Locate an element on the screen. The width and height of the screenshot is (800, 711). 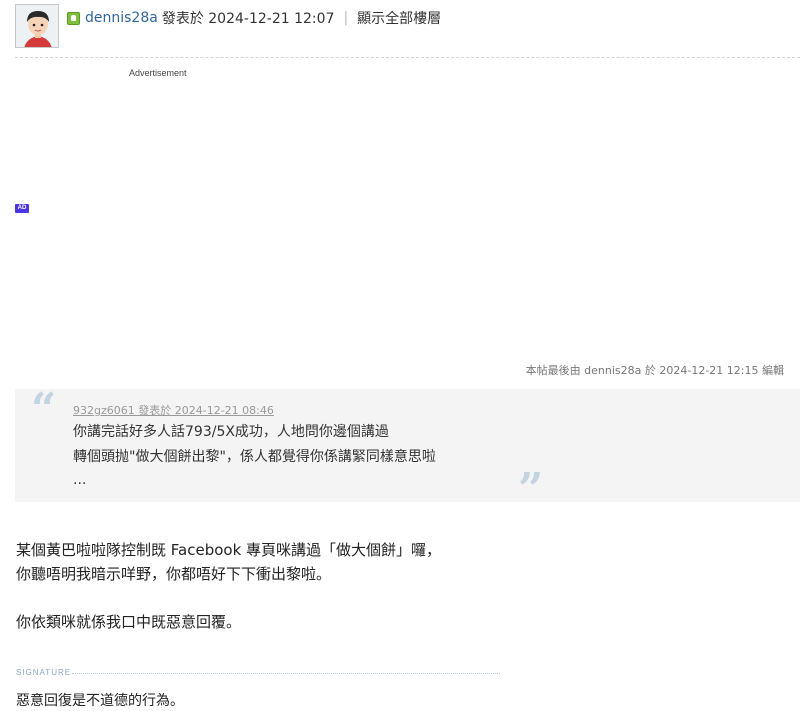
edit-note: 本帖最後由 dennis28a 於 2024-12-21 12:15 編輯 is located at coordinates (654, 370).